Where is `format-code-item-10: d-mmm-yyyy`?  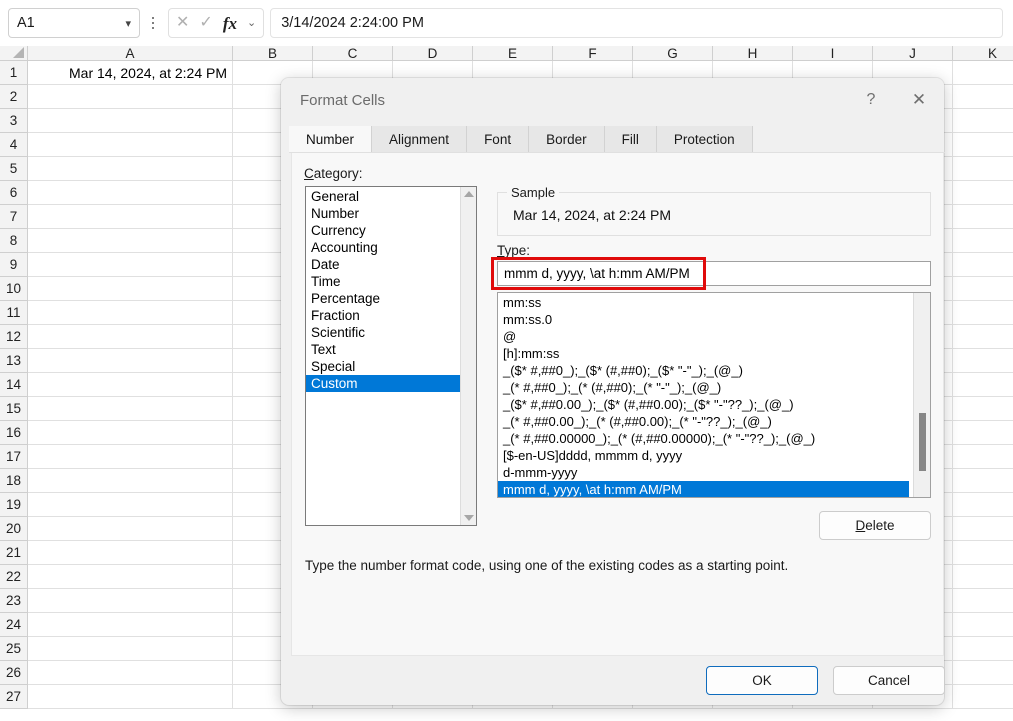 format-code-item-10: d-mmm-yyyy is located at coordinates (698, 472).